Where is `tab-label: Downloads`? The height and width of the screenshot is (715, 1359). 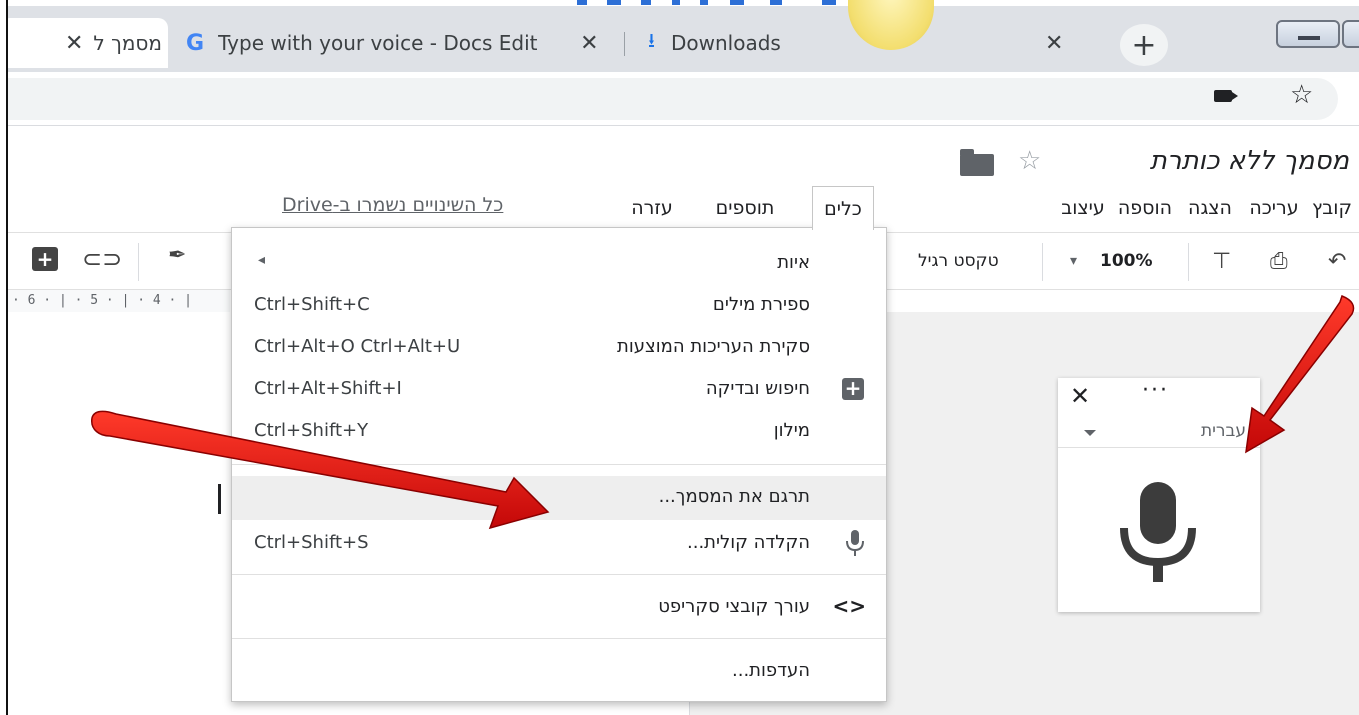
tab-label: Downloads is located at coordinates (726, 43).